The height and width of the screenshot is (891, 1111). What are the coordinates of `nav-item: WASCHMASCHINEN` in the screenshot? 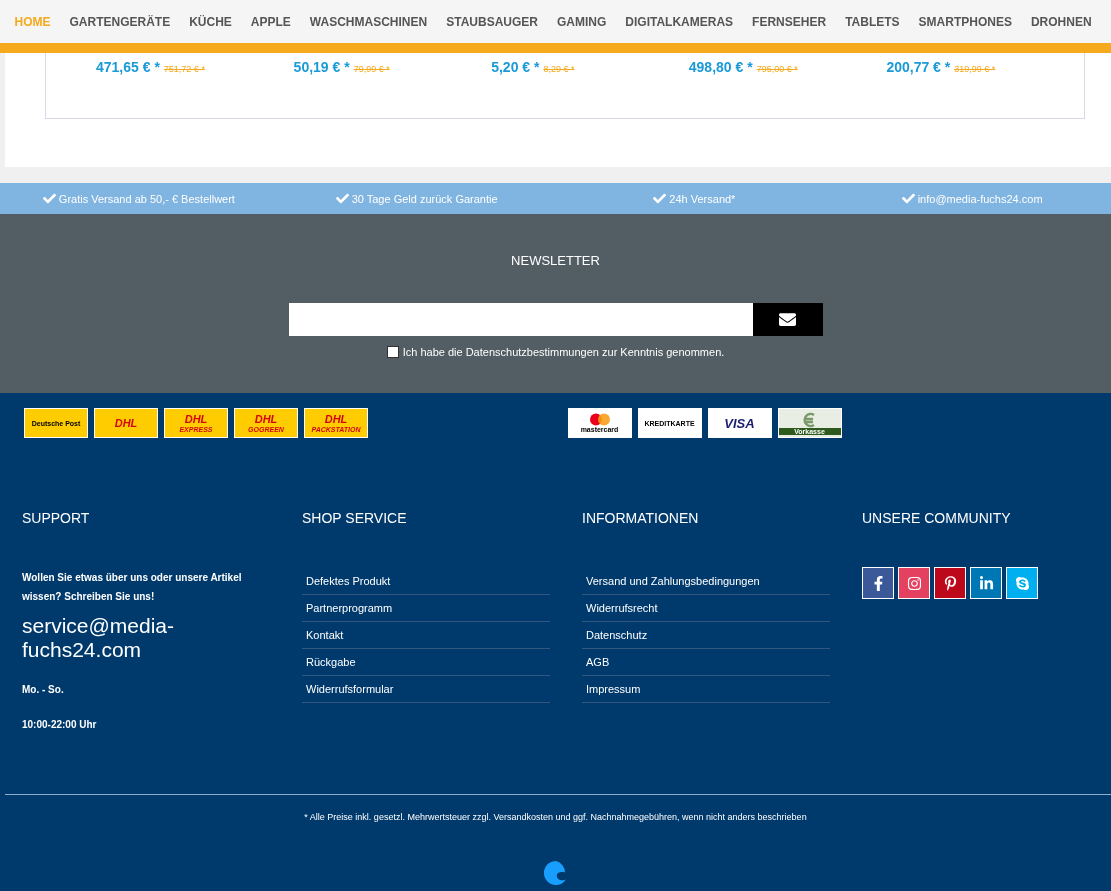 It's located at (368, 21).